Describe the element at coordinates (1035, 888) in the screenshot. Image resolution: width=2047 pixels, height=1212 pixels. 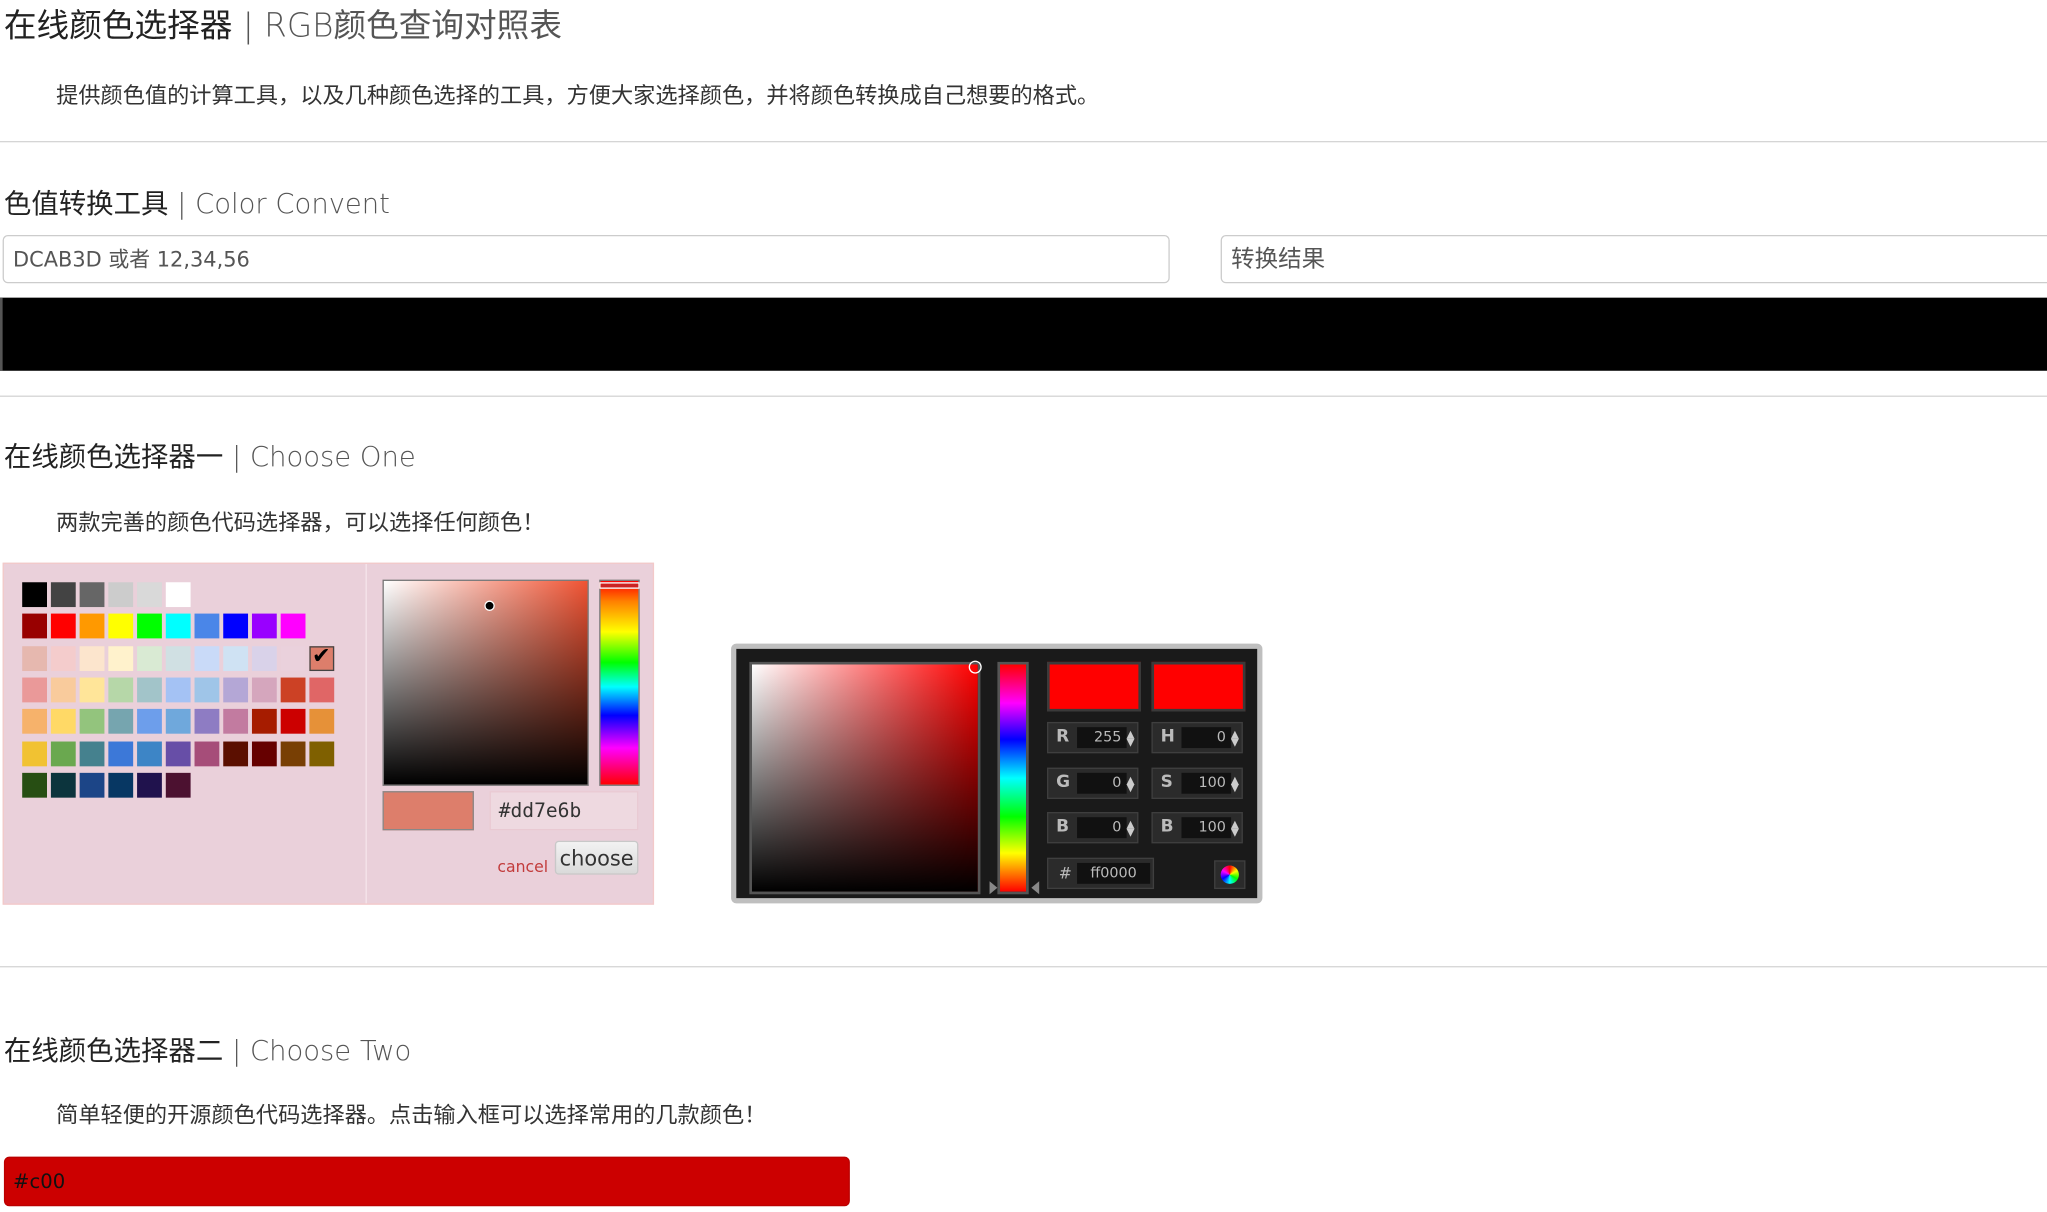
I see `hue-arrow-right-icon` at that location.